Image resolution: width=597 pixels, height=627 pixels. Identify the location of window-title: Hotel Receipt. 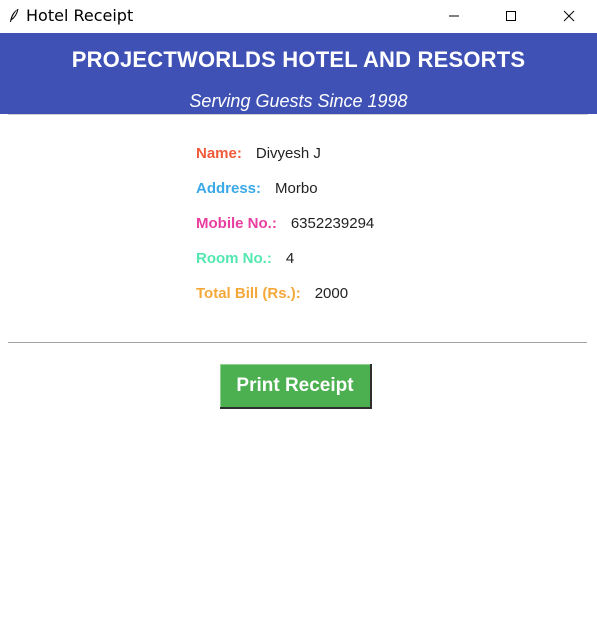
(80, 15).